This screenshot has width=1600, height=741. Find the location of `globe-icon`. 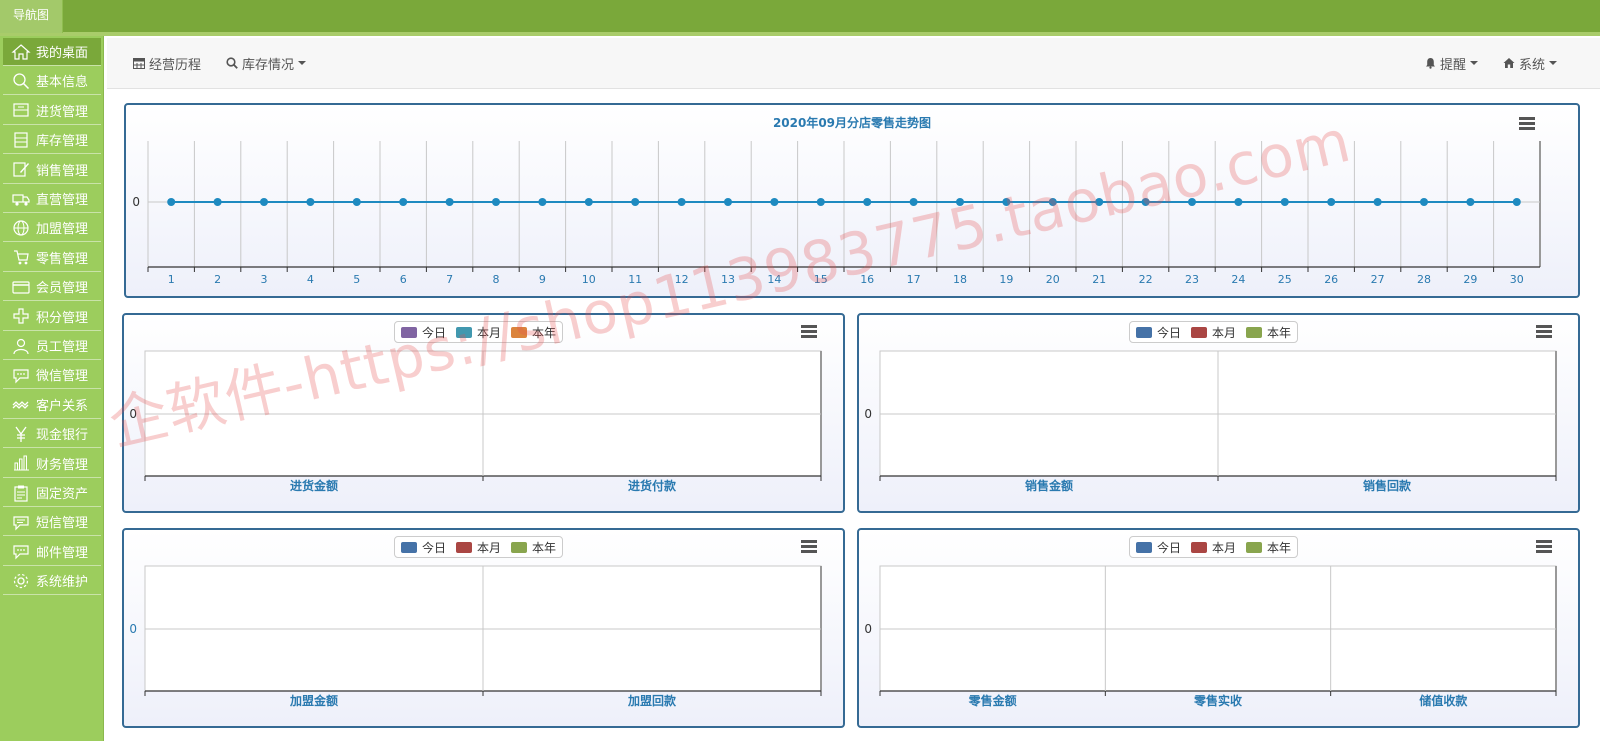

globe-icon is located at coordinates (21, 228).